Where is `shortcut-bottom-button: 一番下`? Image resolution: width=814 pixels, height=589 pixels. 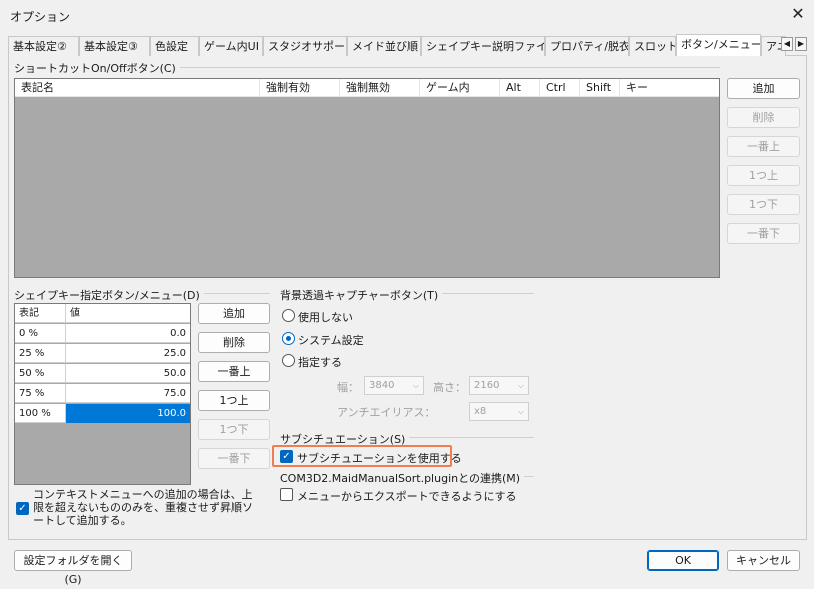 shortcut-bottom-button: 一番下 is located at coordinates (763, 233).